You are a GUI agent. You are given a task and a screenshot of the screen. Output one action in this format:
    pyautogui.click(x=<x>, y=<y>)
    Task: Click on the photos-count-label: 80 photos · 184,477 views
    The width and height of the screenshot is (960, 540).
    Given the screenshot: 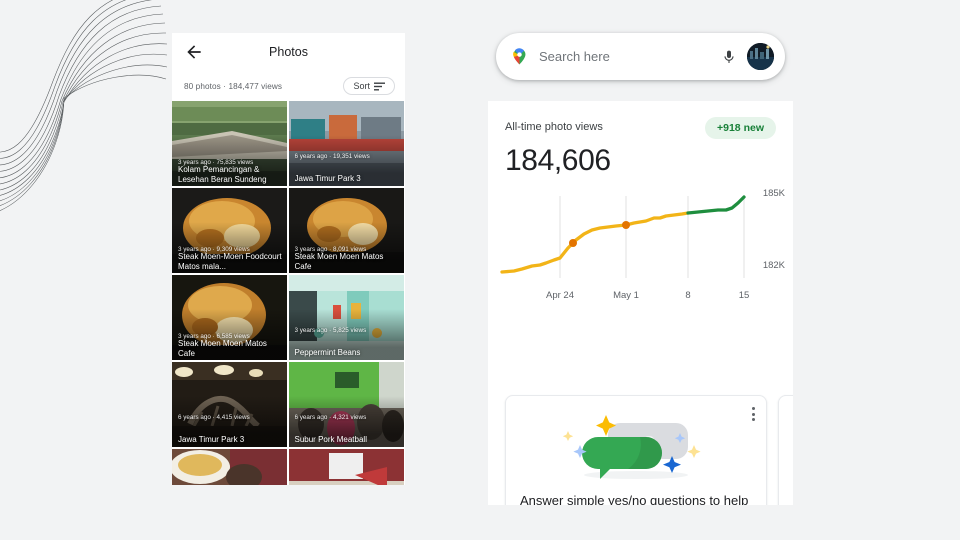 What is the action you would take?
    pyautogui.click(x=233, y=86)
    